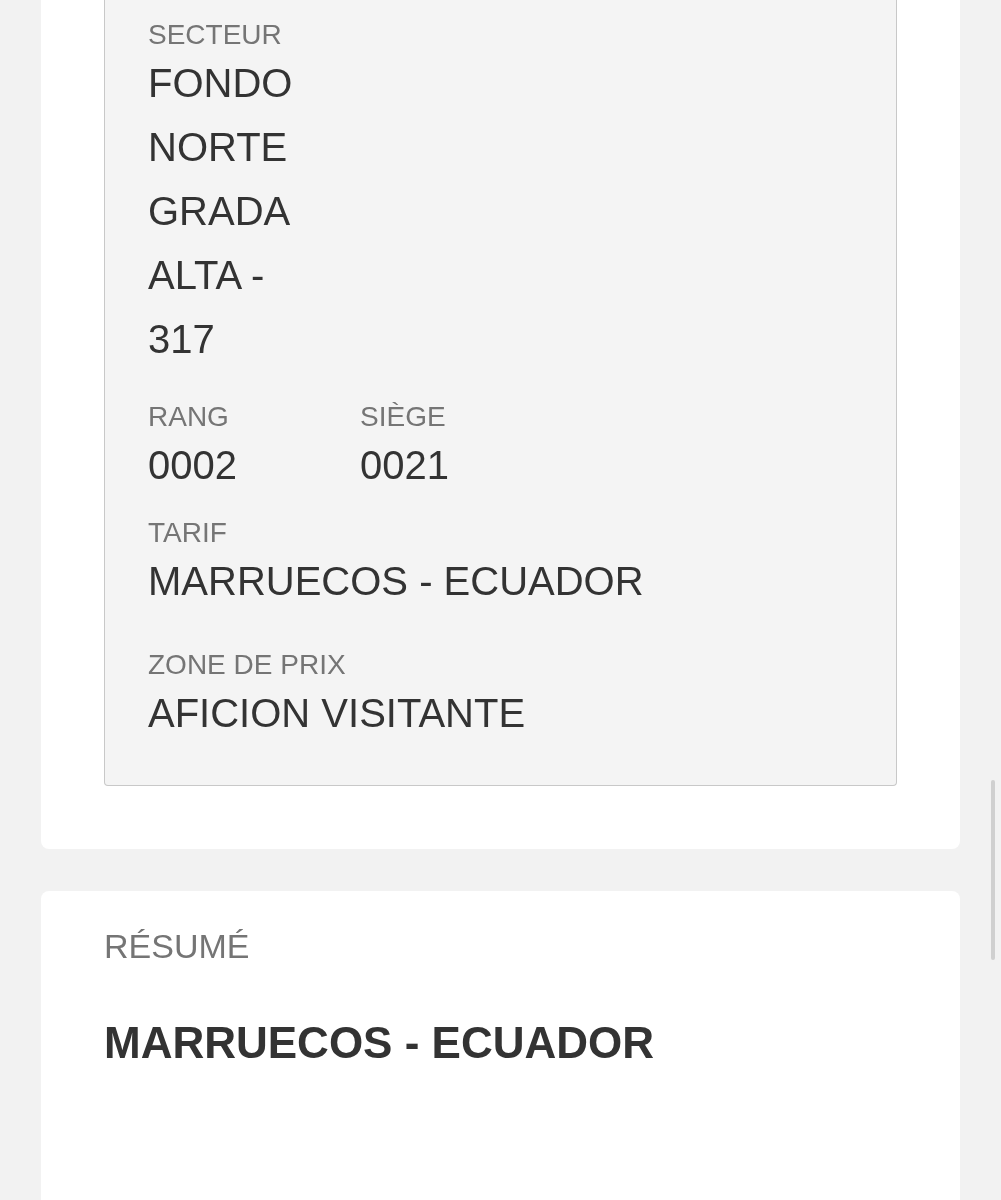 This screenshot has height=1200, width=1001. What do you see at coordinates (221, 211) in the screenshot?
I see `field-value: FONDO NORTE GRADA ALTA - 317` at bounding box center [221, 211].